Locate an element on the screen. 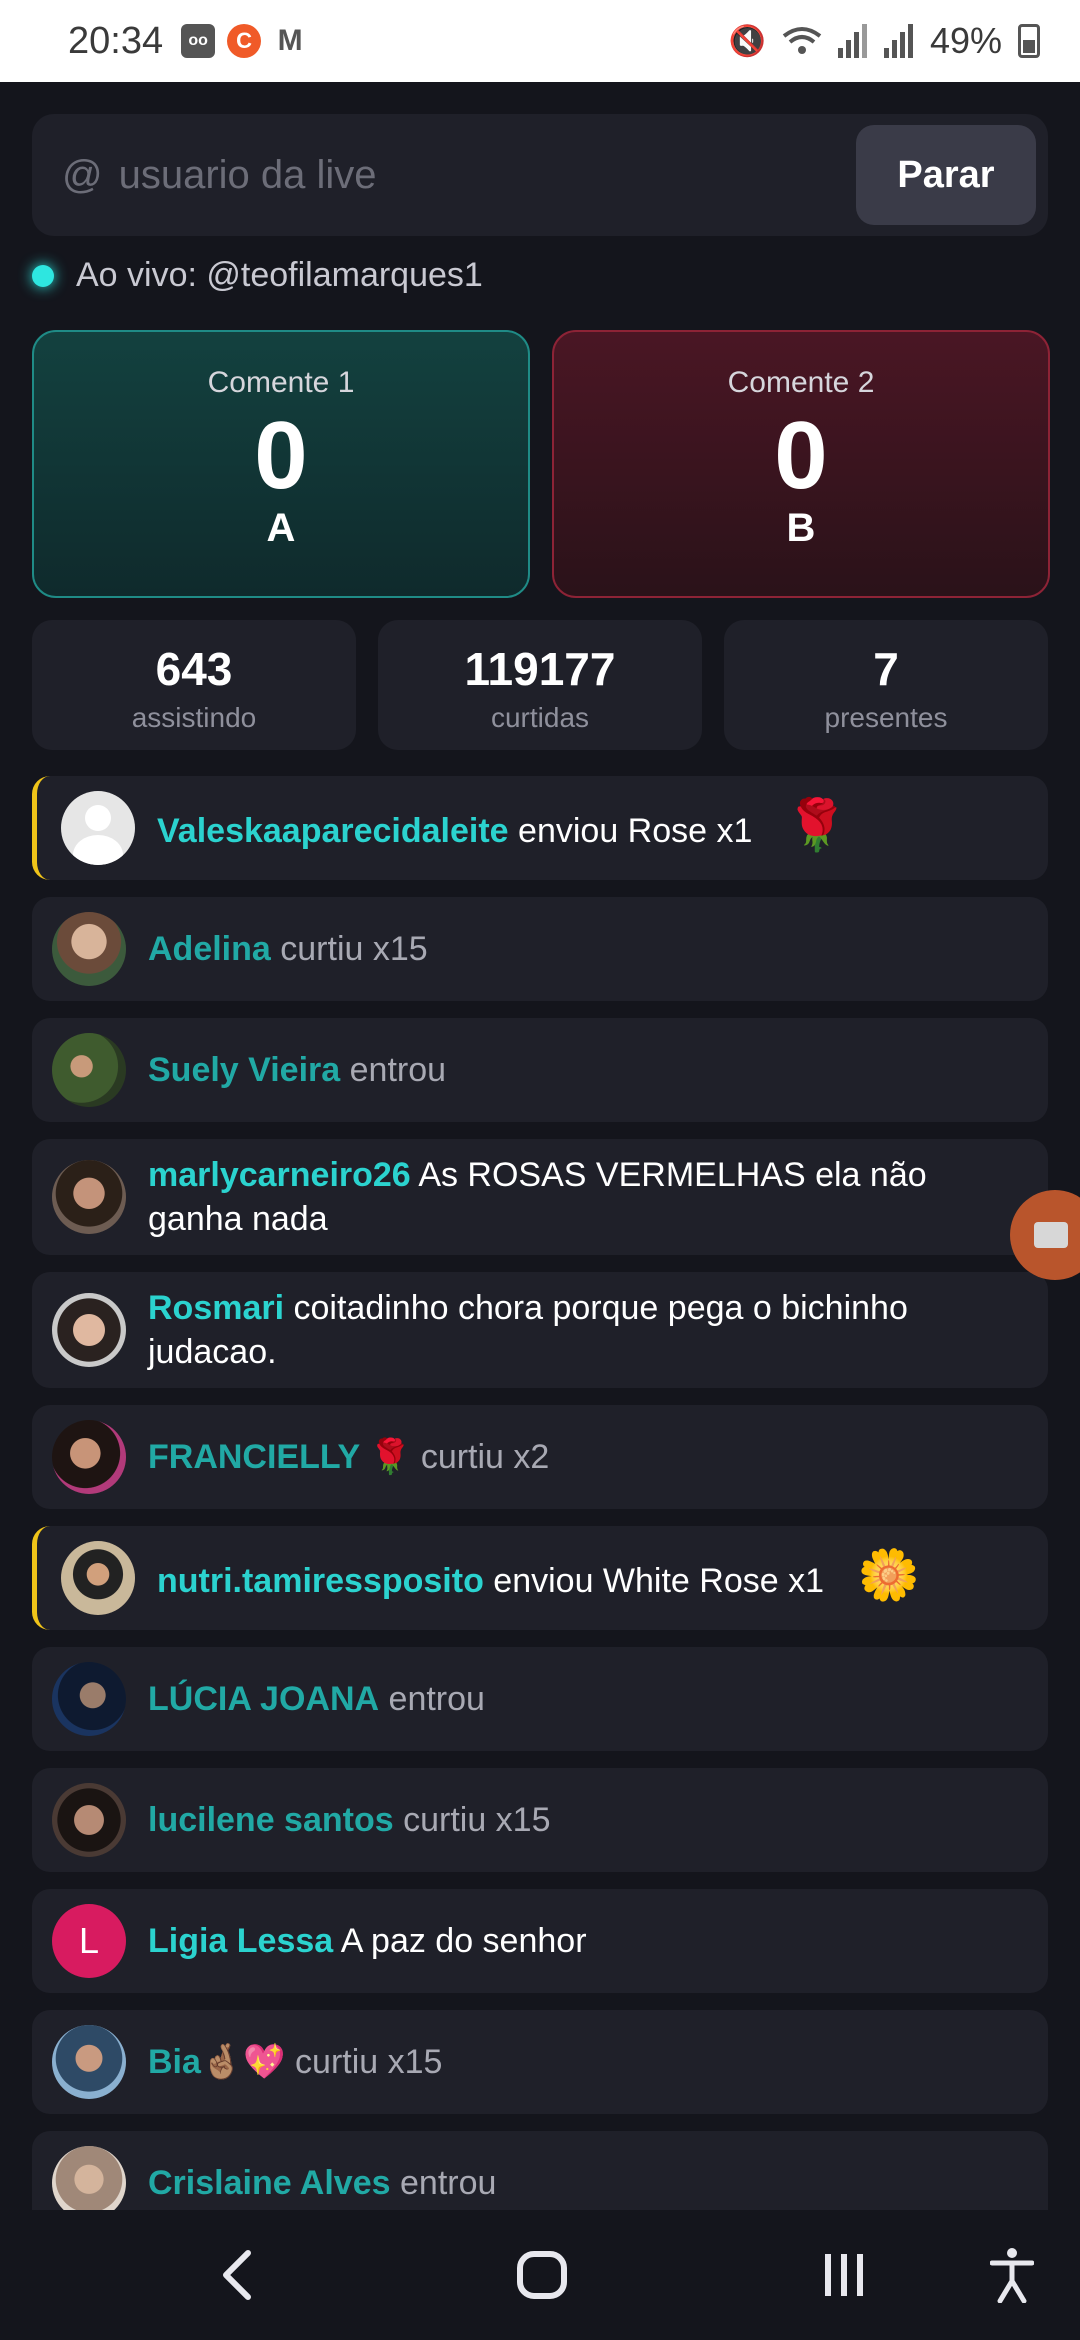  vote-letter: B is located at coordinates (801, 528).